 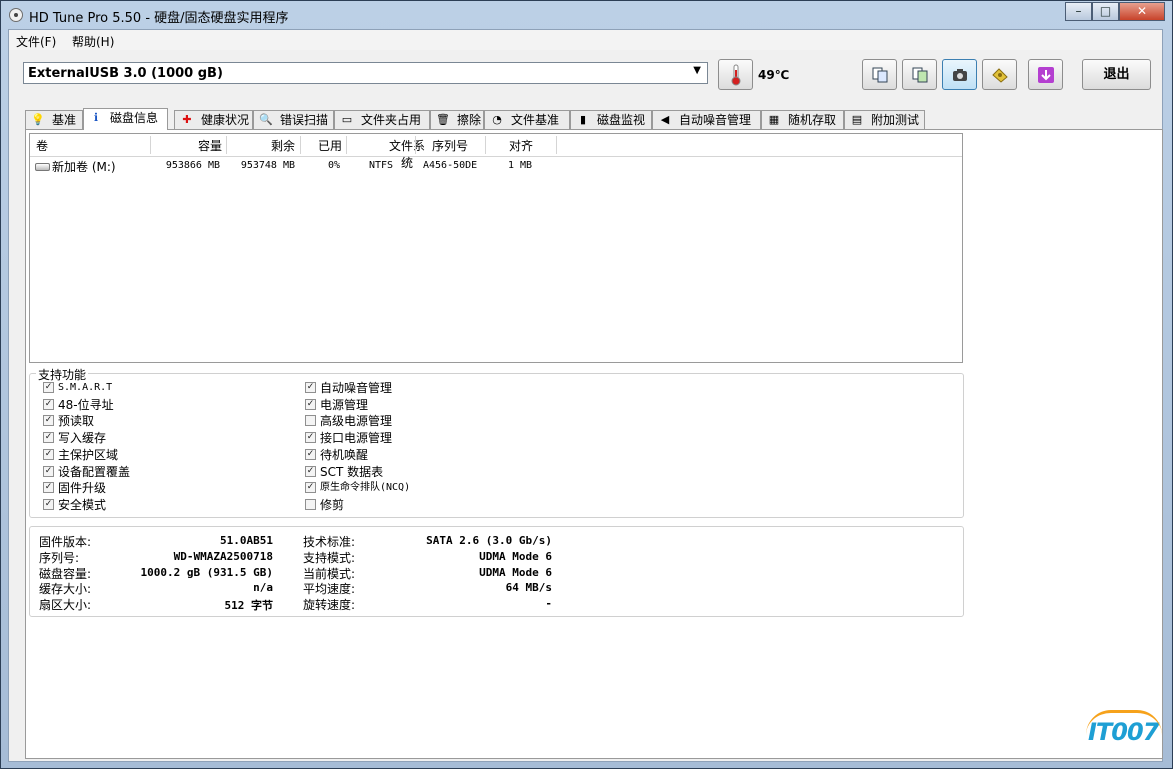 I want to click on tab-label: 文件基准, so click(x=535, y=120).